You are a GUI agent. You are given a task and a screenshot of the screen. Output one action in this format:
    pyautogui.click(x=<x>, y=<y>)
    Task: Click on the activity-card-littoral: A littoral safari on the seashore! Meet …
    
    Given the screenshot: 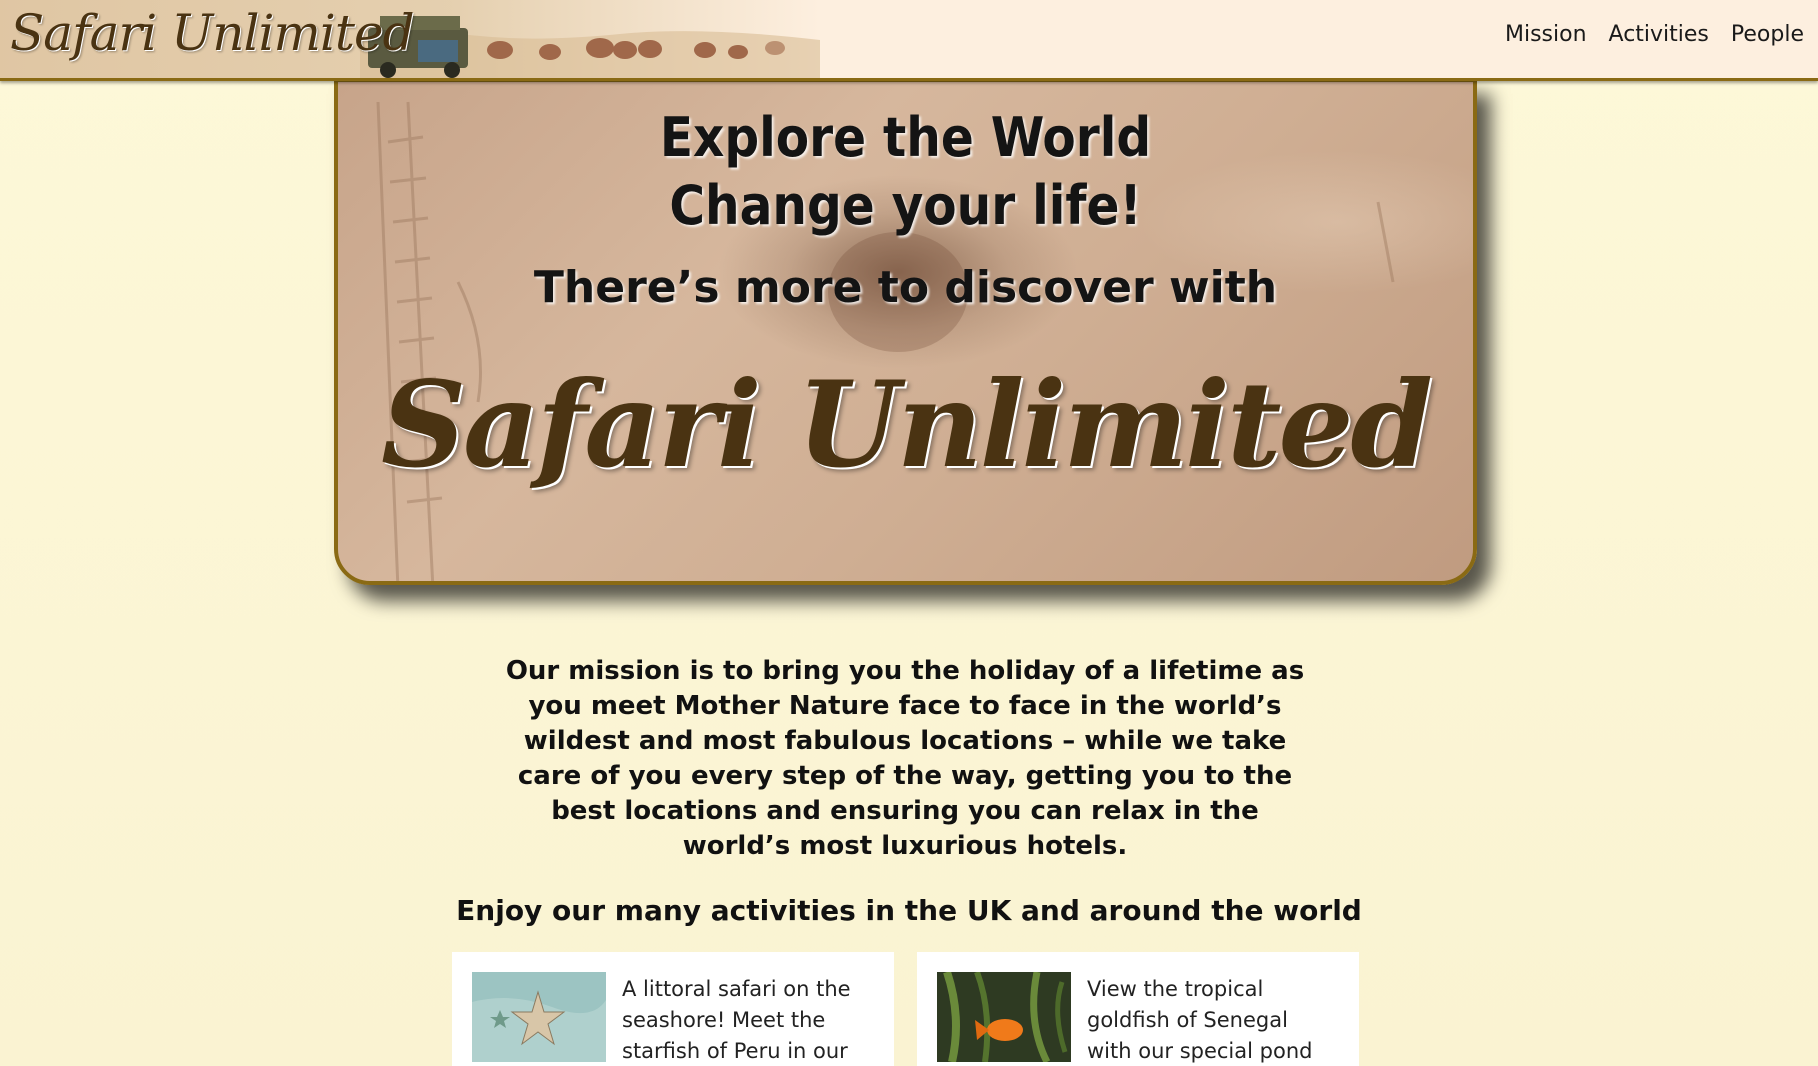 What is the action you would take?
    pyautogui.click(x=673, y=1009)
    